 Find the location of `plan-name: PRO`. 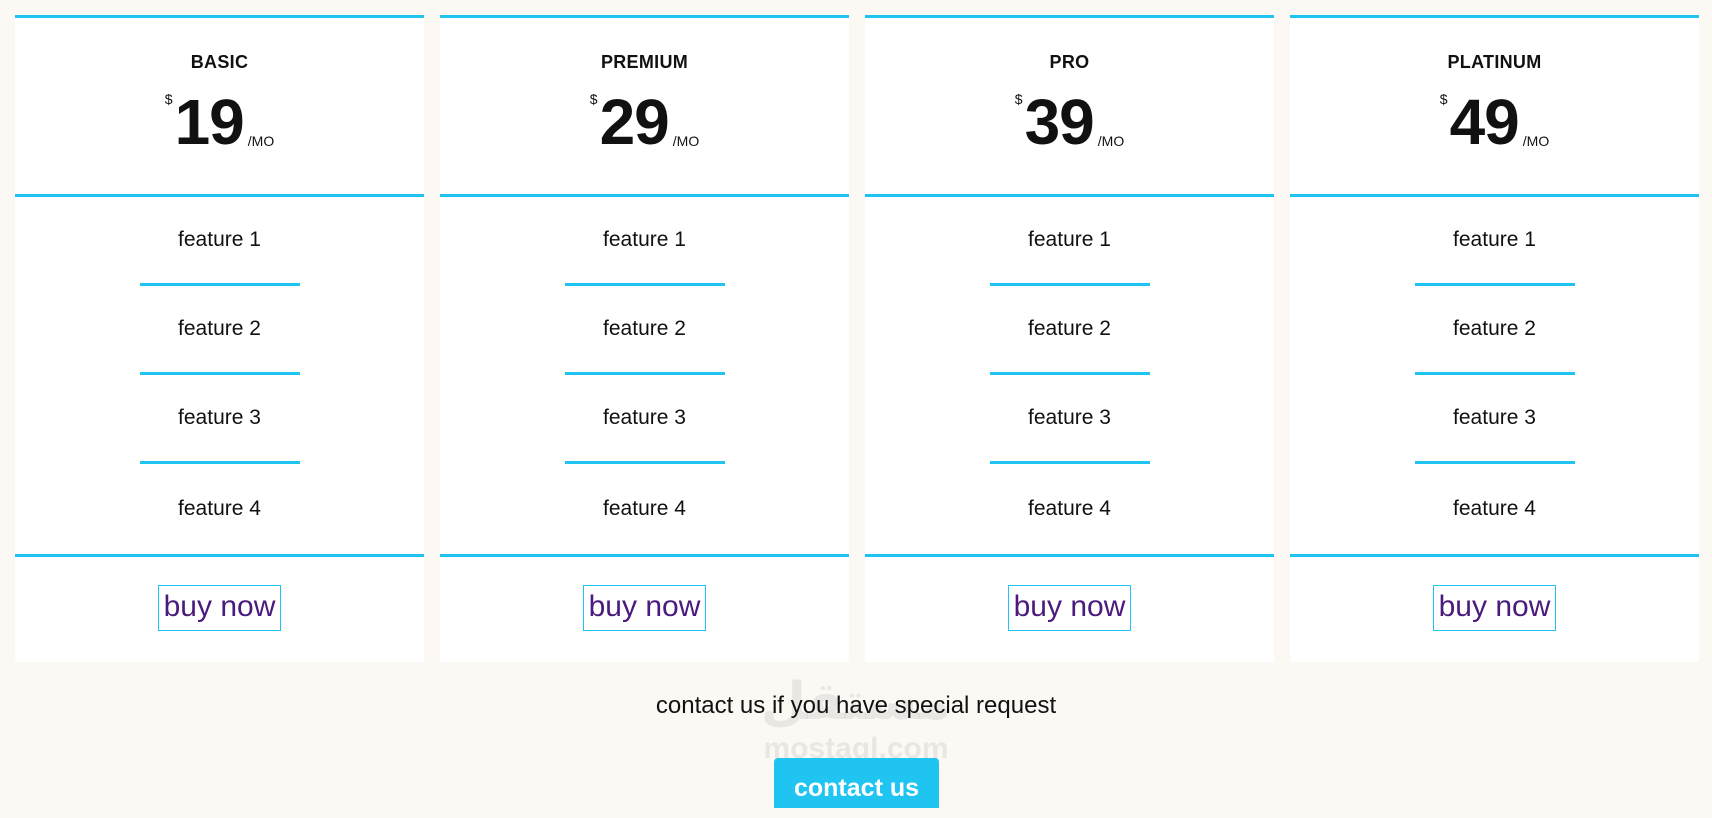

plan-name: PRO is located at coordinates (1069, 62).